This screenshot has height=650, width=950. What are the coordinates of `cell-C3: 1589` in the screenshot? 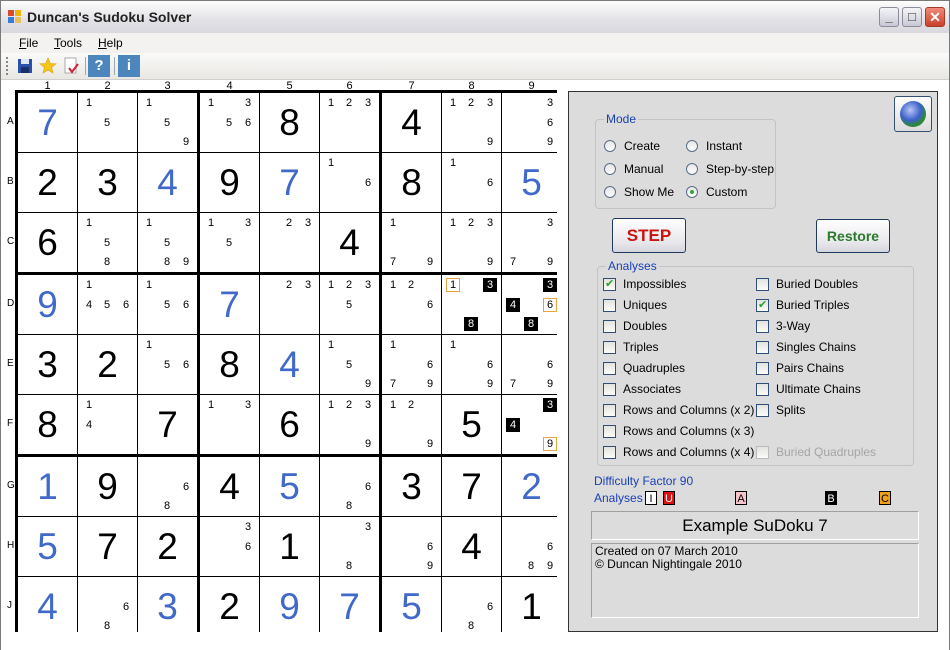 It's located at (167, 242).